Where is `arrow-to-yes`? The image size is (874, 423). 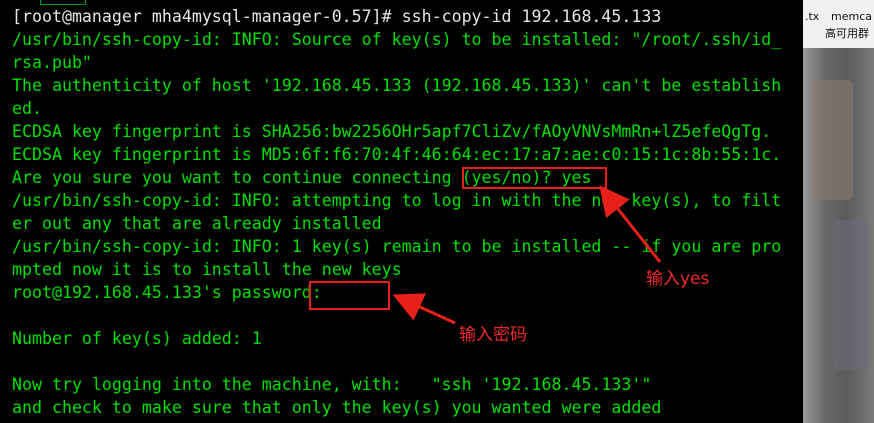 arrow-to-yes is located at coordinates (630, 224).